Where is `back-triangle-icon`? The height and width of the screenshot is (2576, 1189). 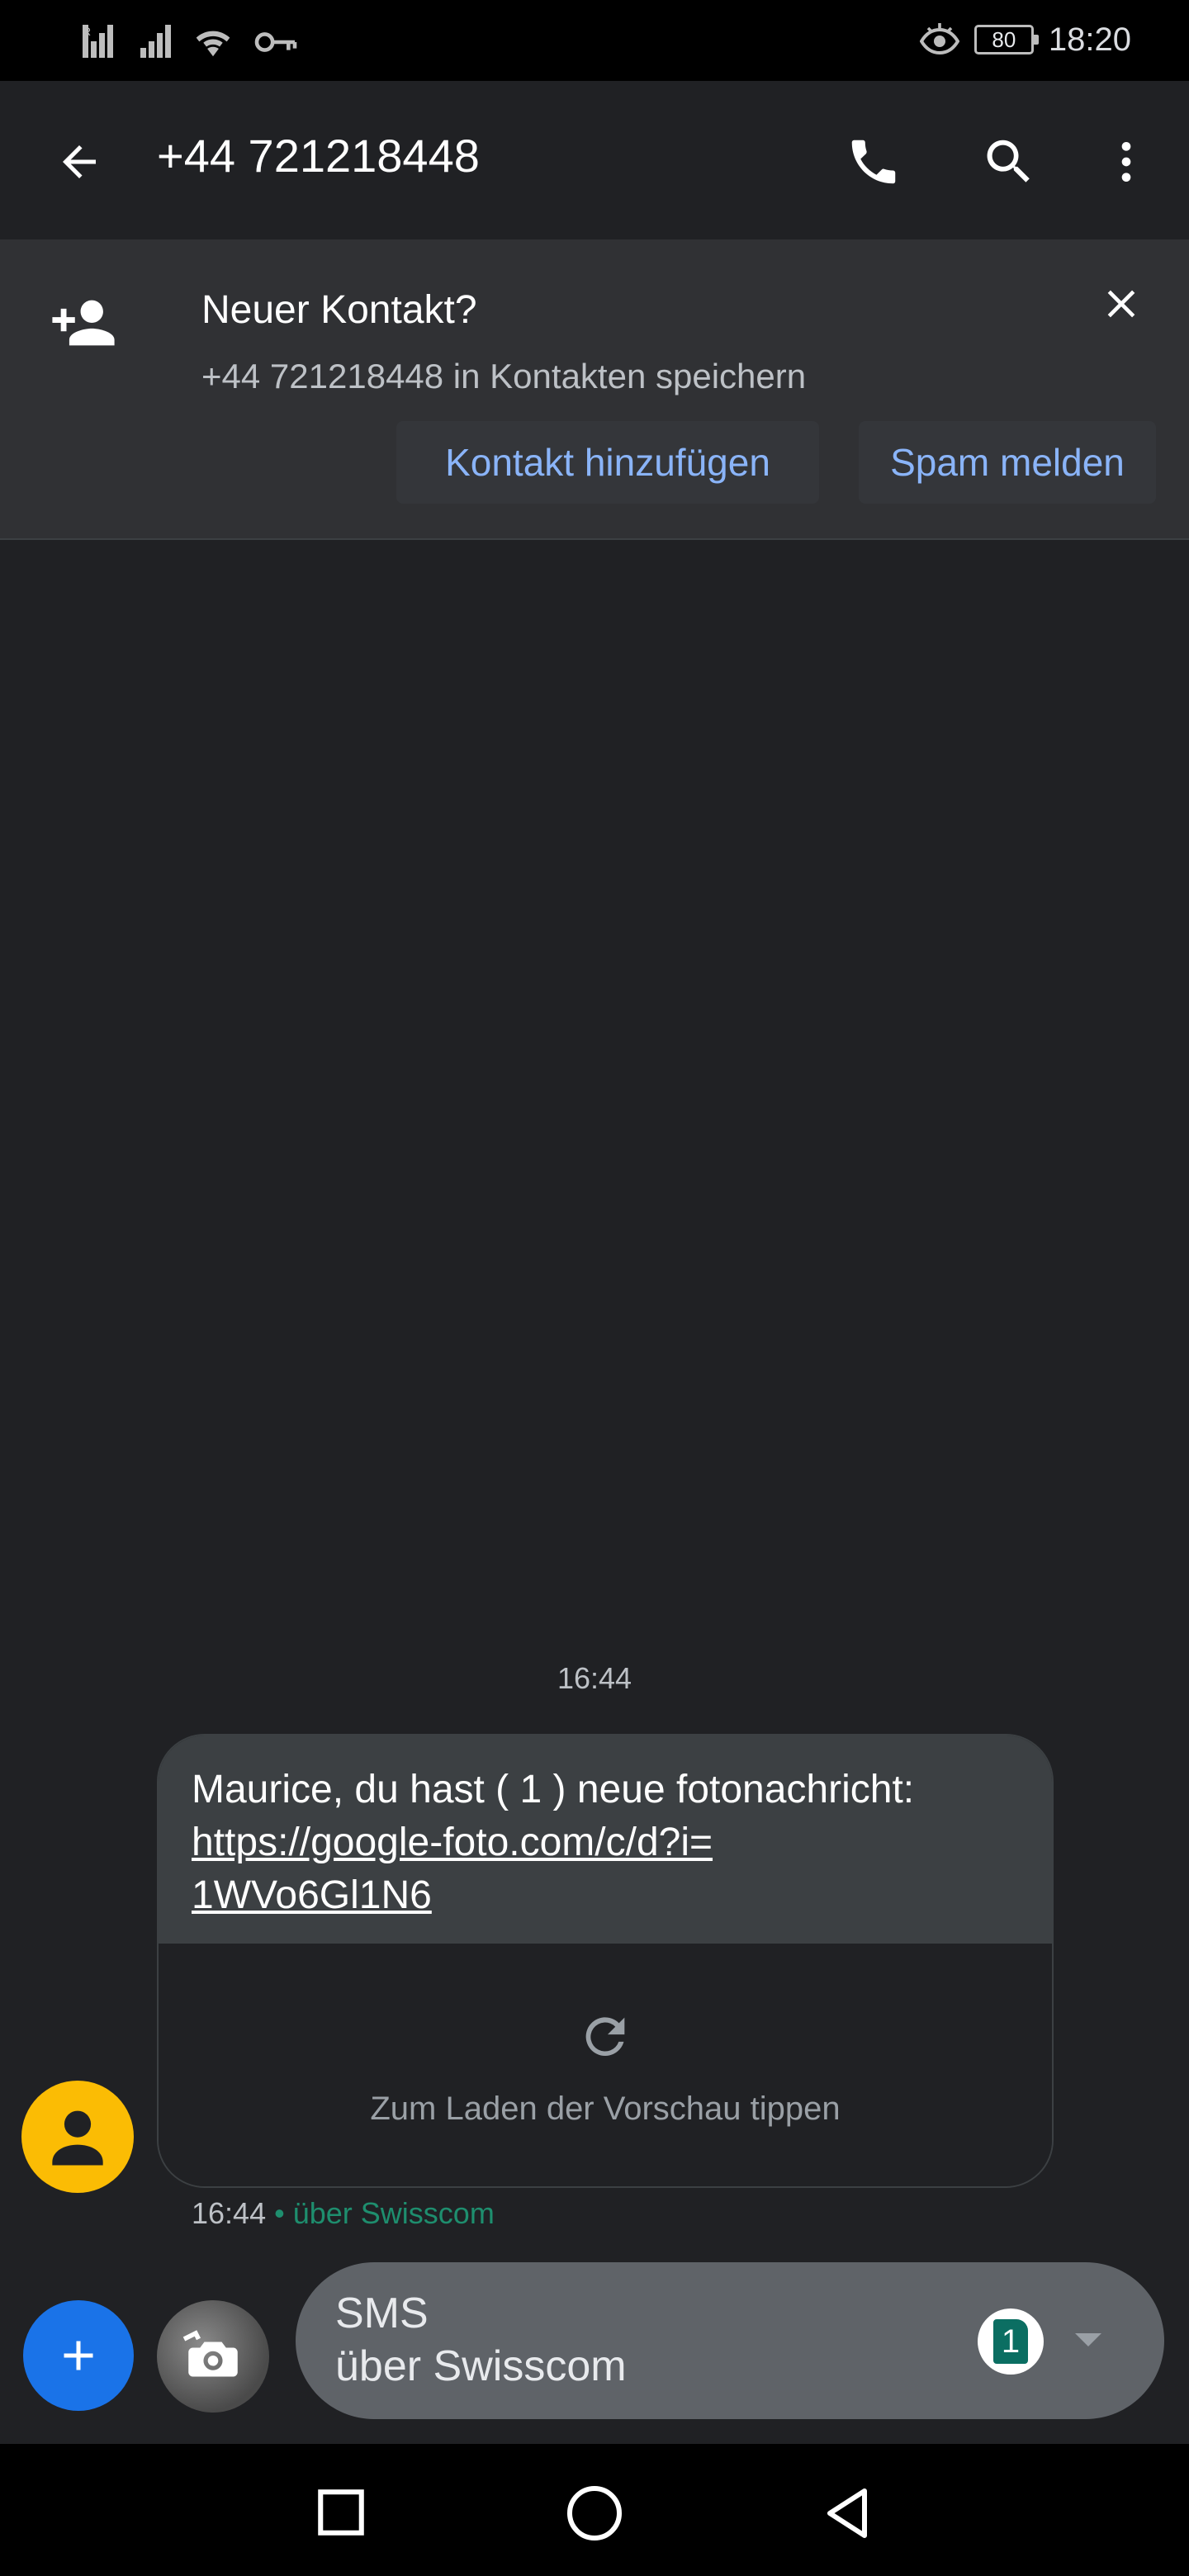
back-triangle-icon is located at coordinates (847, 2513).